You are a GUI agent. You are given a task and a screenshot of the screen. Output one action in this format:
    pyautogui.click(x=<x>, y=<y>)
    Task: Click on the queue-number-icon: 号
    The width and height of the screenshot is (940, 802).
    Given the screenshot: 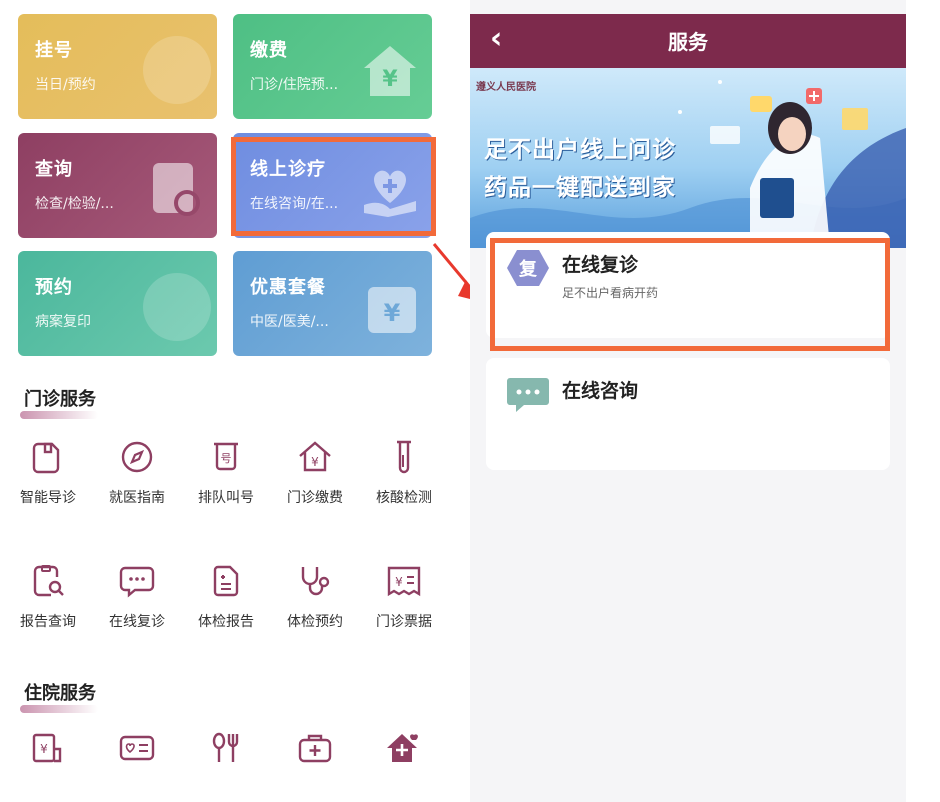 What is the action you would take?
    pyautogui.click(x=226, y=456)
    